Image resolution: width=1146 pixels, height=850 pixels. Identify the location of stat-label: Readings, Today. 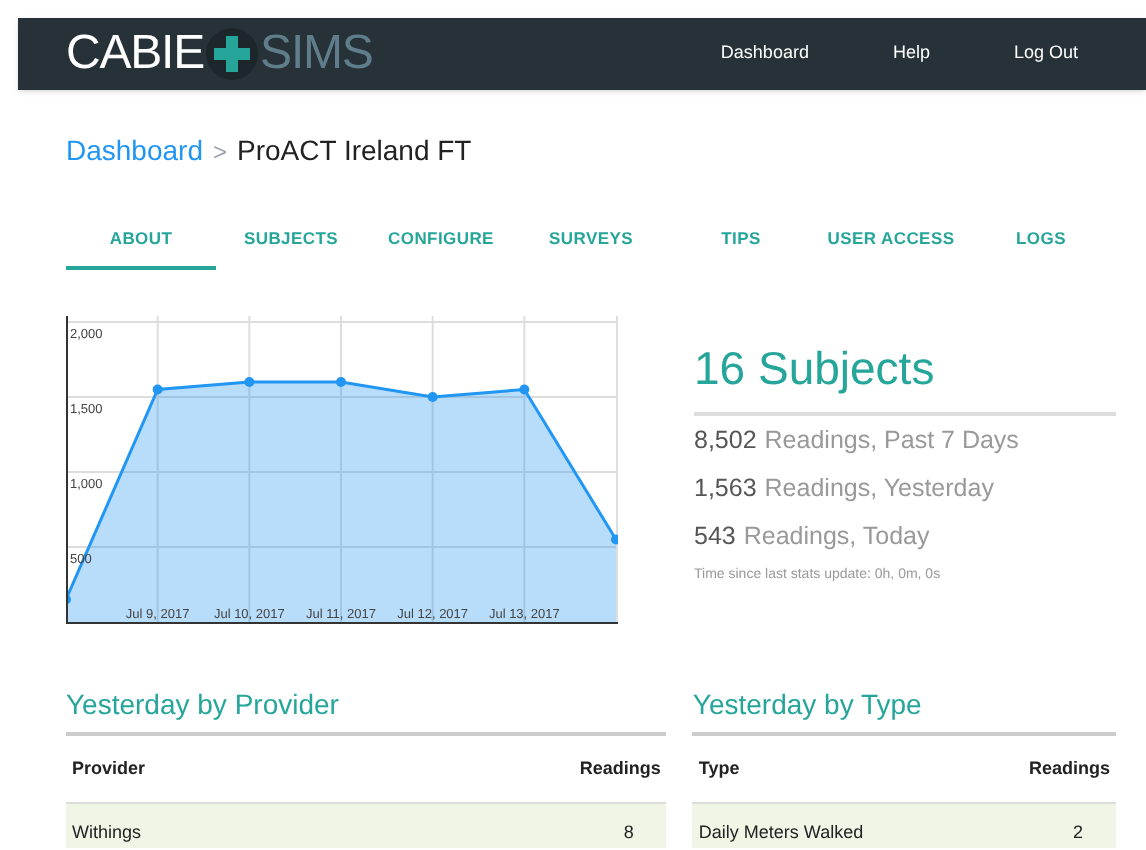
(836, 537).